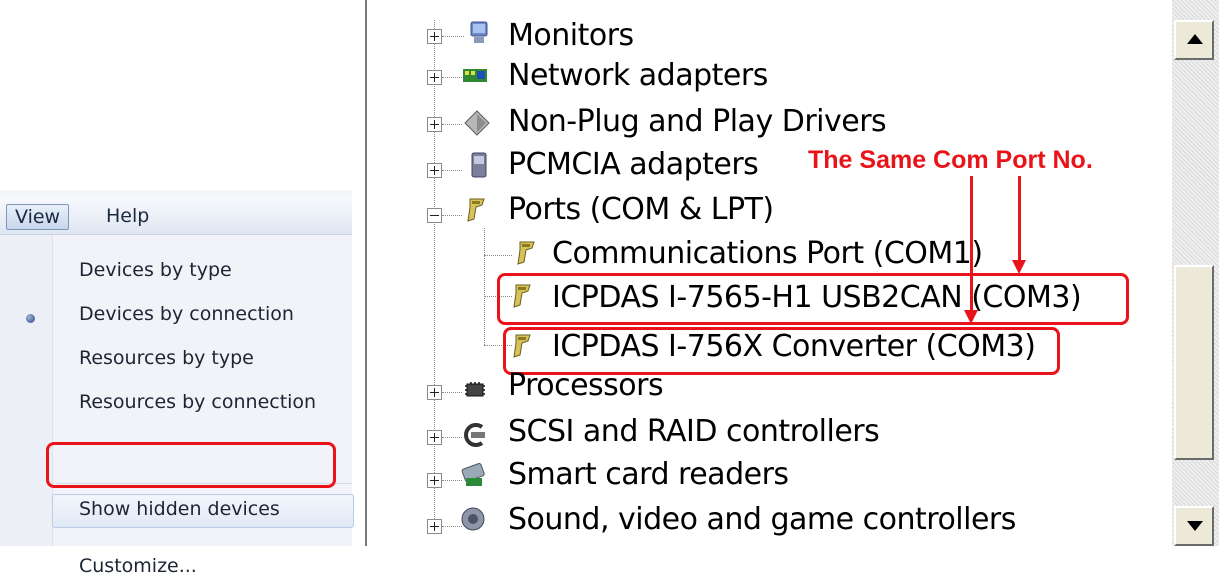 This screenshot has width=1219, height=581. Describe the element at coordinates (476, 210) in the screenshot. I see `port-plug-icon` at that location.